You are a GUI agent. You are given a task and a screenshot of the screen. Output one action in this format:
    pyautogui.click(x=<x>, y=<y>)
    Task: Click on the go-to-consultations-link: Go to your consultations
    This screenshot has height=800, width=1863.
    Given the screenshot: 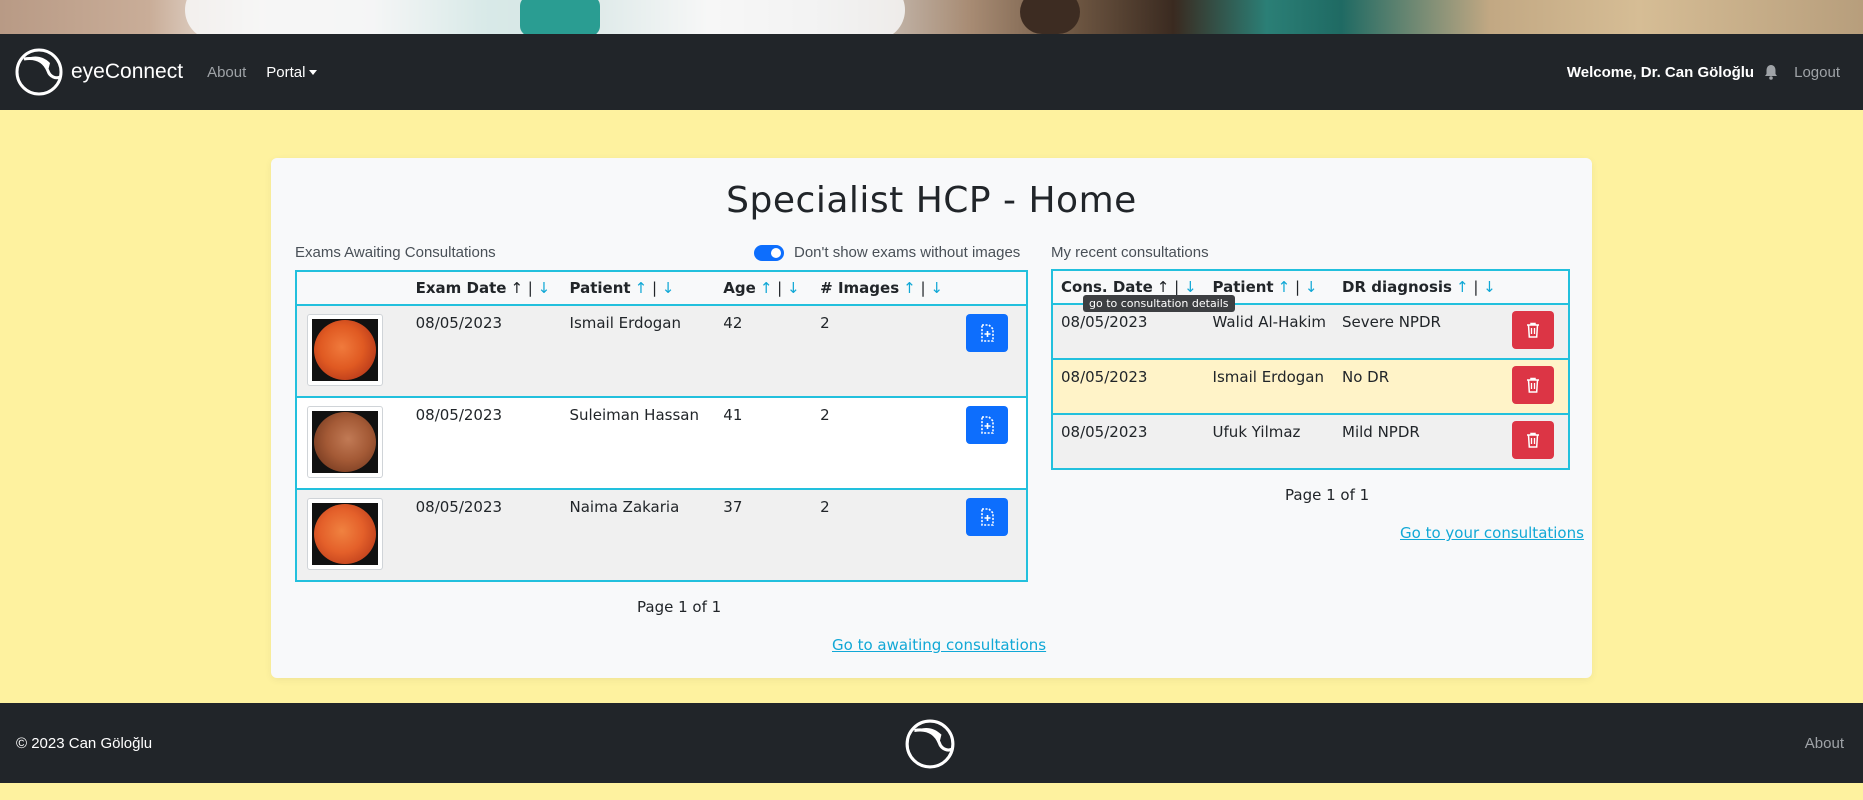 What is the action you would take?
    pyautogui.click(x=1492, y=533)
    